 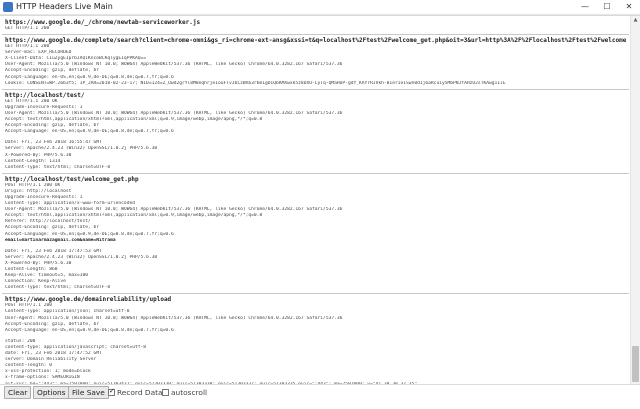 I want to click on window-title: HTTP Headers Live Main, so click(x=64, y=6).